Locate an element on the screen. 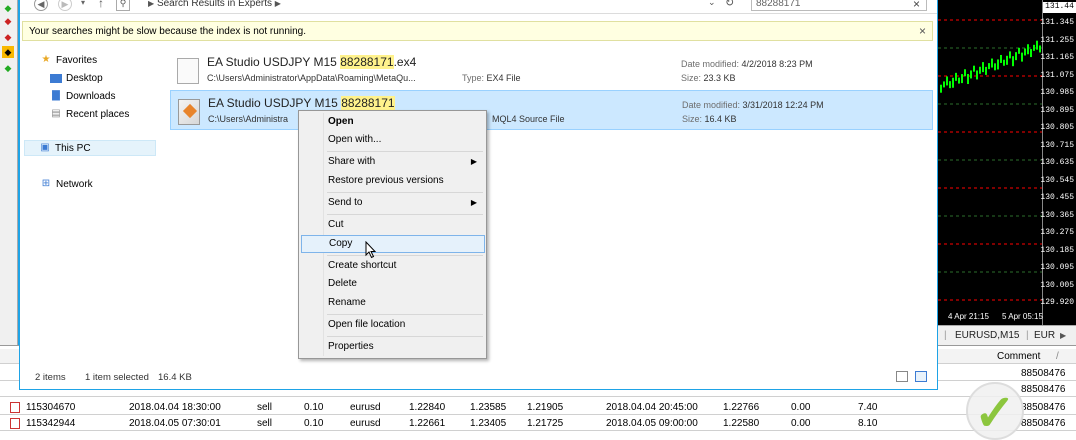 The height and width of the screenshot is (440, 1076). nav-item-favorites: ★ Favorites is located at coordinates (69, 60).